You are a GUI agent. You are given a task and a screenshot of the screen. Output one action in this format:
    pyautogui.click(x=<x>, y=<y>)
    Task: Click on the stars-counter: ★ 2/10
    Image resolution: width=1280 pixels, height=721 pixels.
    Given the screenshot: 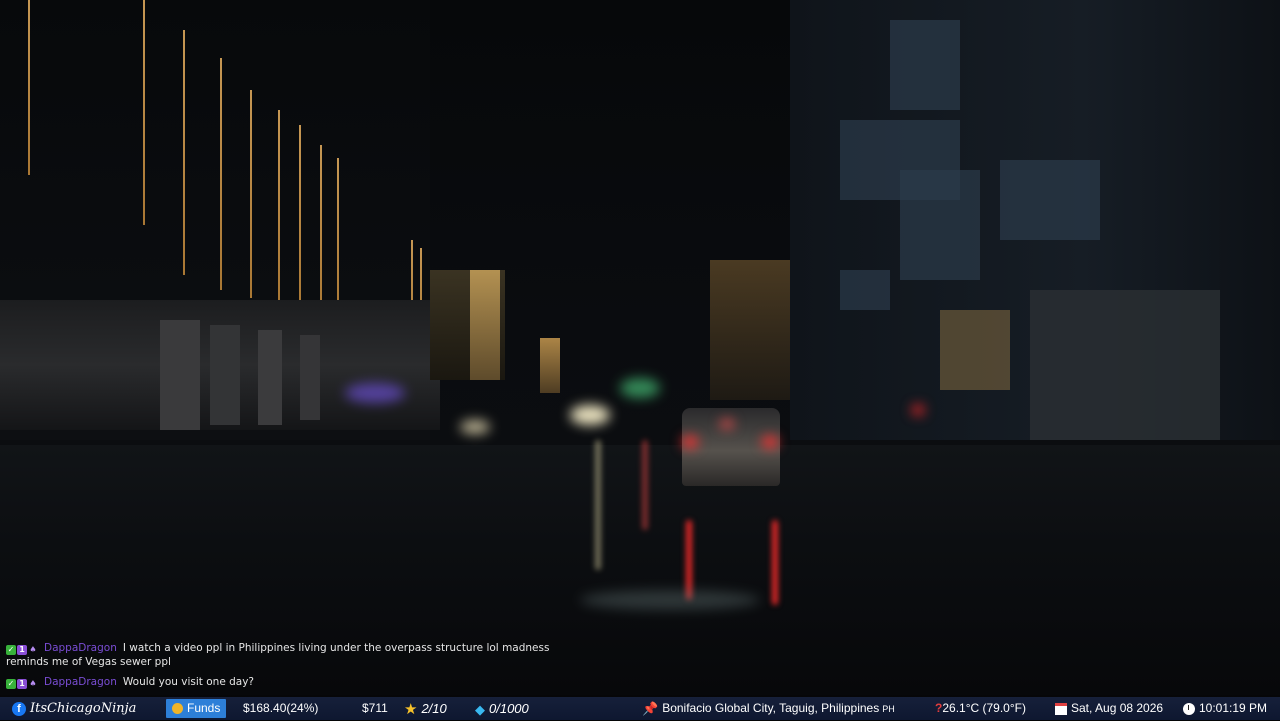 What is the action you would take?
    pyautogui.click(x=425, y=708)
    